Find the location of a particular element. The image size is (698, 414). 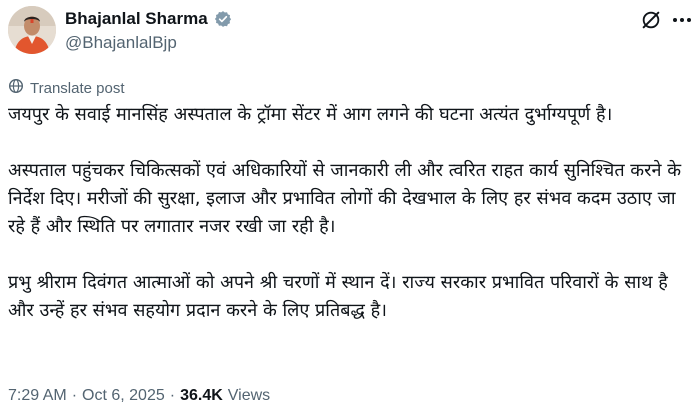

post-time: 7:29 AM is located at coordinates (37, 396).